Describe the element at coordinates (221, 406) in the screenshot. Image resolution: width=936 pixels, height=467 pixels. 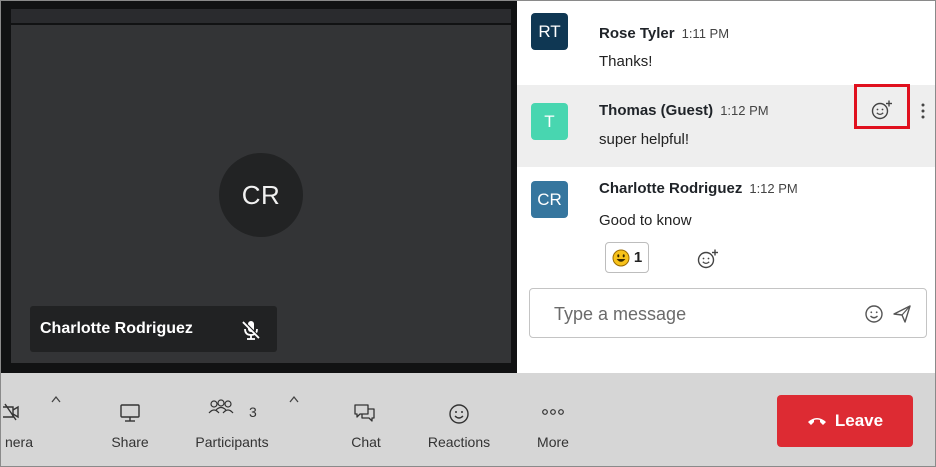
I see `participants-icon` at that location.